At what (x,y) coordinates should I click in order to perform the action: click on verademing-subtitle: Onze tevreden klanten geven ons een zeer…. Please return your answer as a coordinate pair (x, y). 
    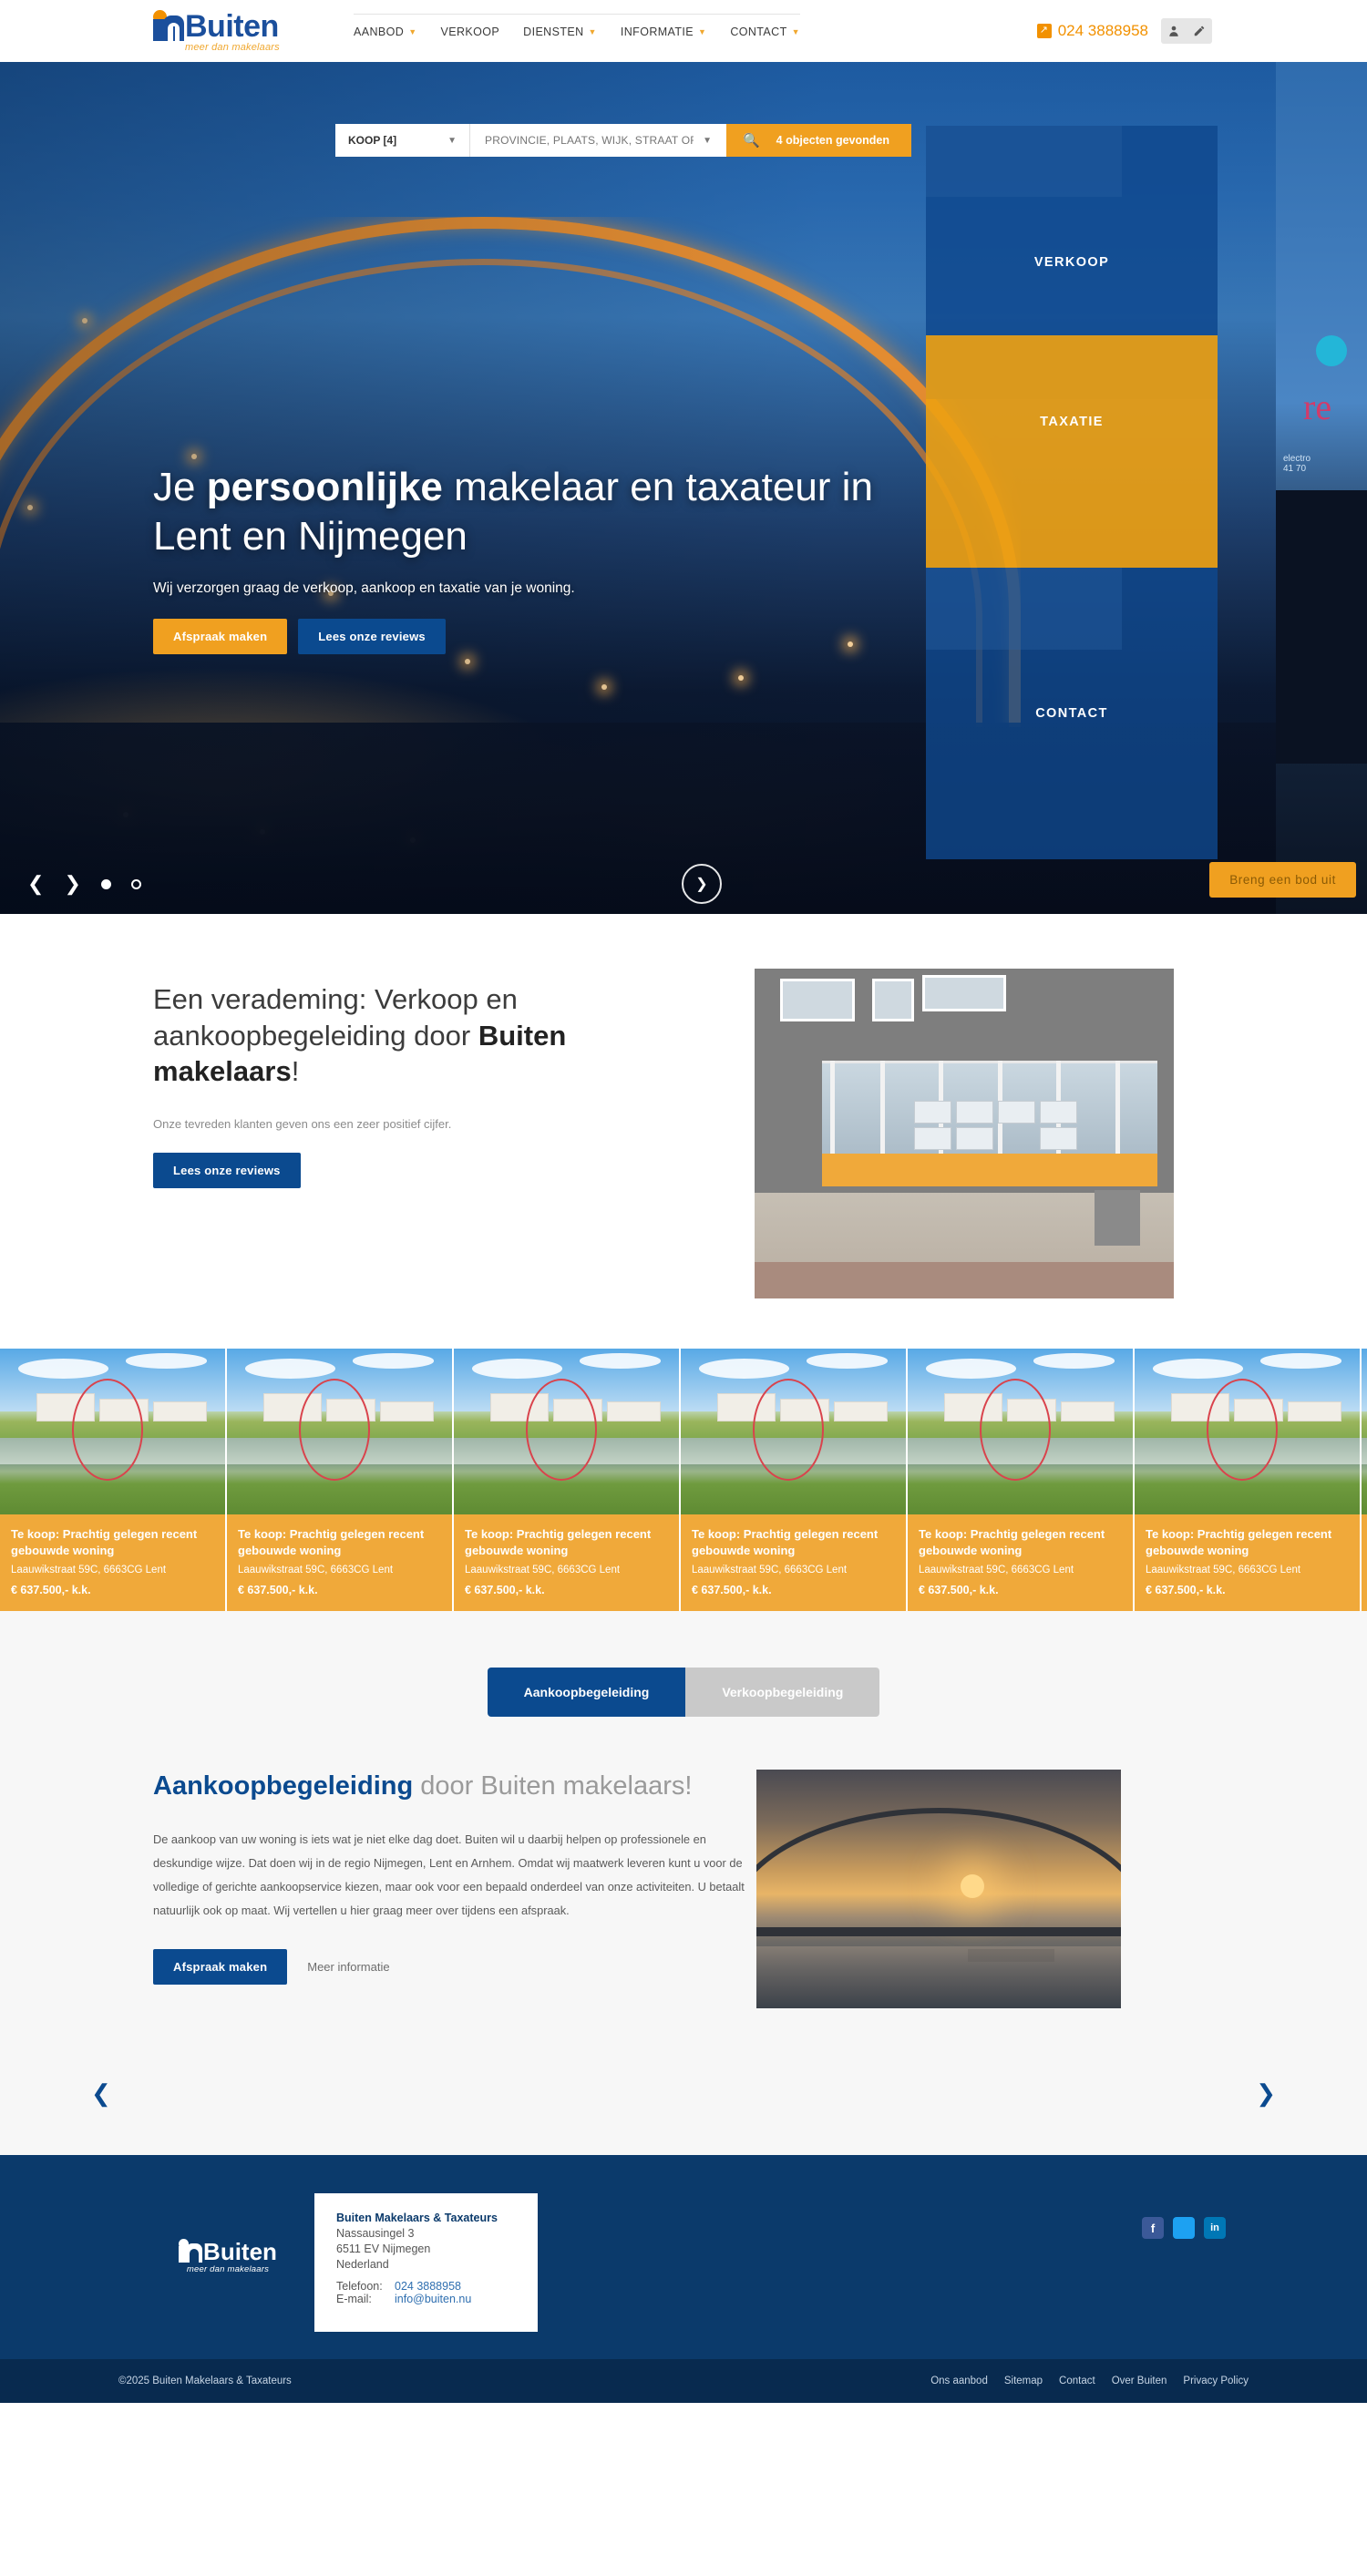
    Looking at the image, I should click on (302, 1125).